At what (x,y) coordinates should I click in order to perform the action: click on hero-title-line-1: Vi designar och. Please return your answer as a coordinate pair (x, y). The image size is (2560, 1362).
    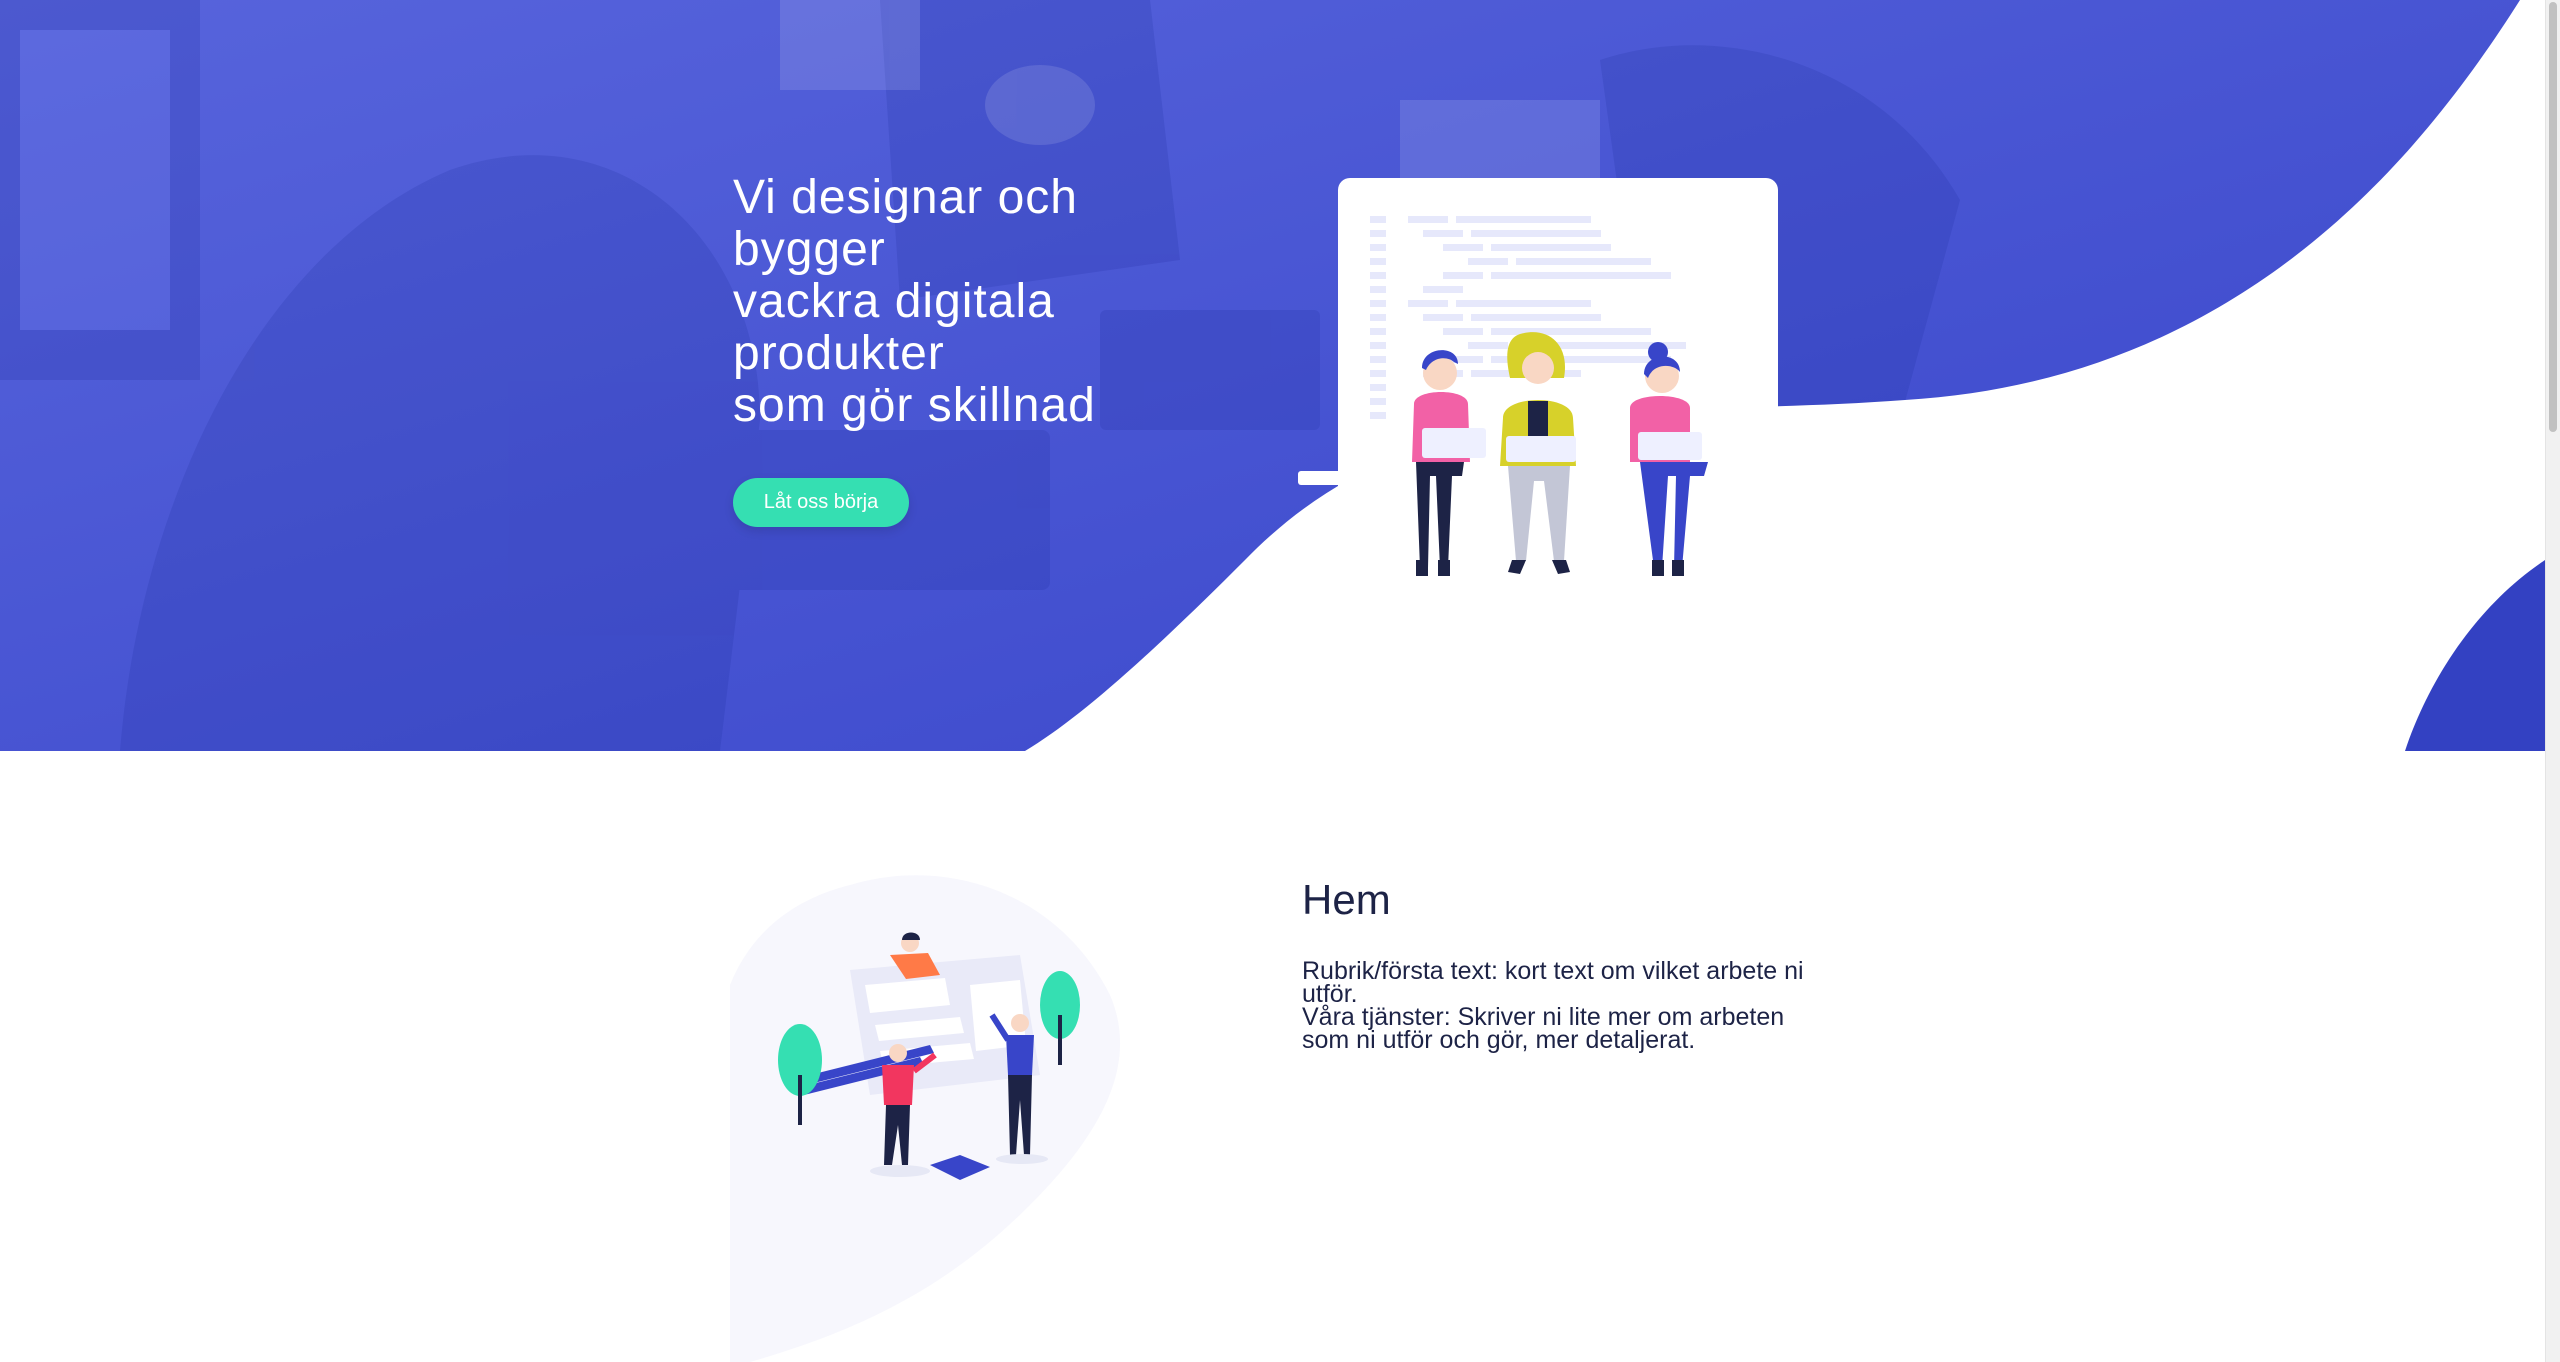
    Looking at the image, I should click on (905, 197).